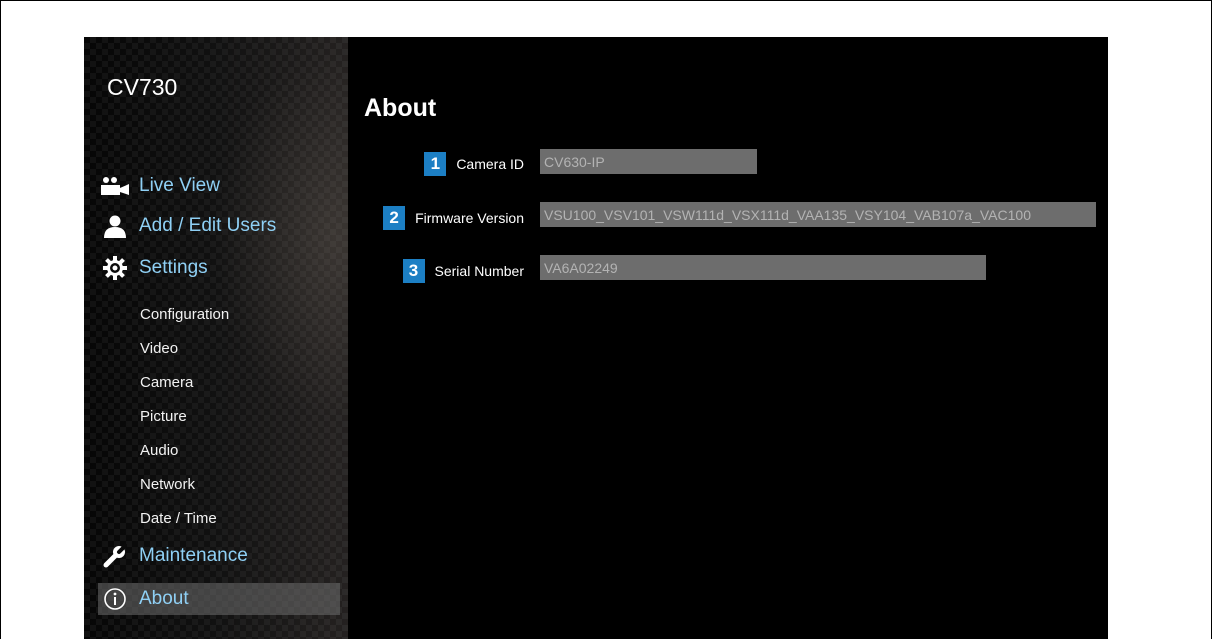 The height and width of the screenshot is (639, 1212). I want to click on sidebar-item-label: Live View, so click(179, 185).